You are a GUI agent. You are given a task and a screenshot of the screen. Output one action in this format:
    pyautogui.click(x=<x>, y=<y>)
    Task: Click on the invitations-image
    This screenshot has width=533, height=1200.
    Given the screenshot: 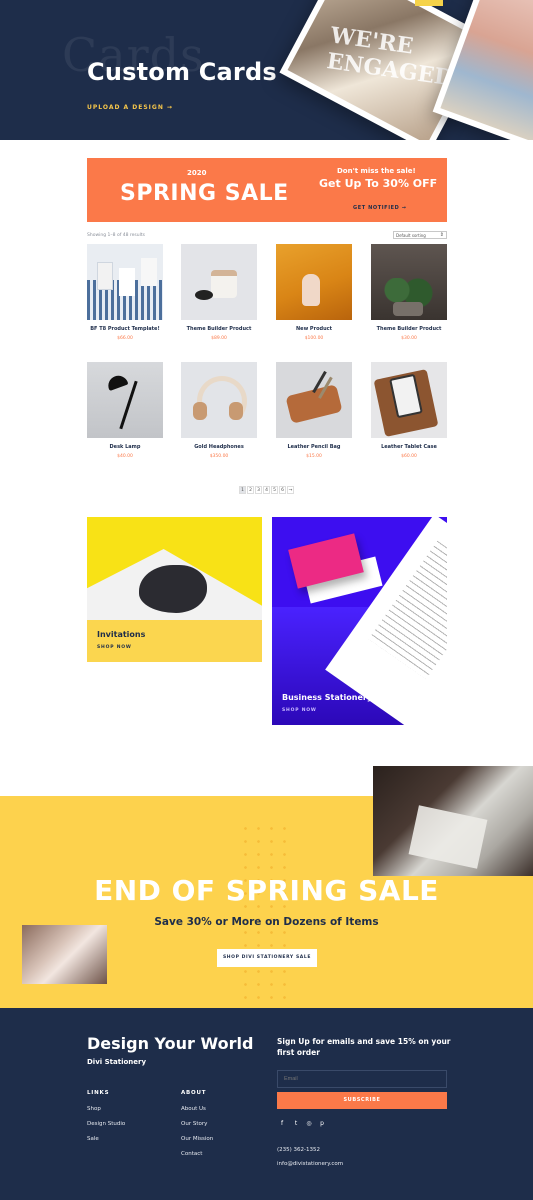 What is the action you would take?
    pyautogui.click(x=174, y=568)
    